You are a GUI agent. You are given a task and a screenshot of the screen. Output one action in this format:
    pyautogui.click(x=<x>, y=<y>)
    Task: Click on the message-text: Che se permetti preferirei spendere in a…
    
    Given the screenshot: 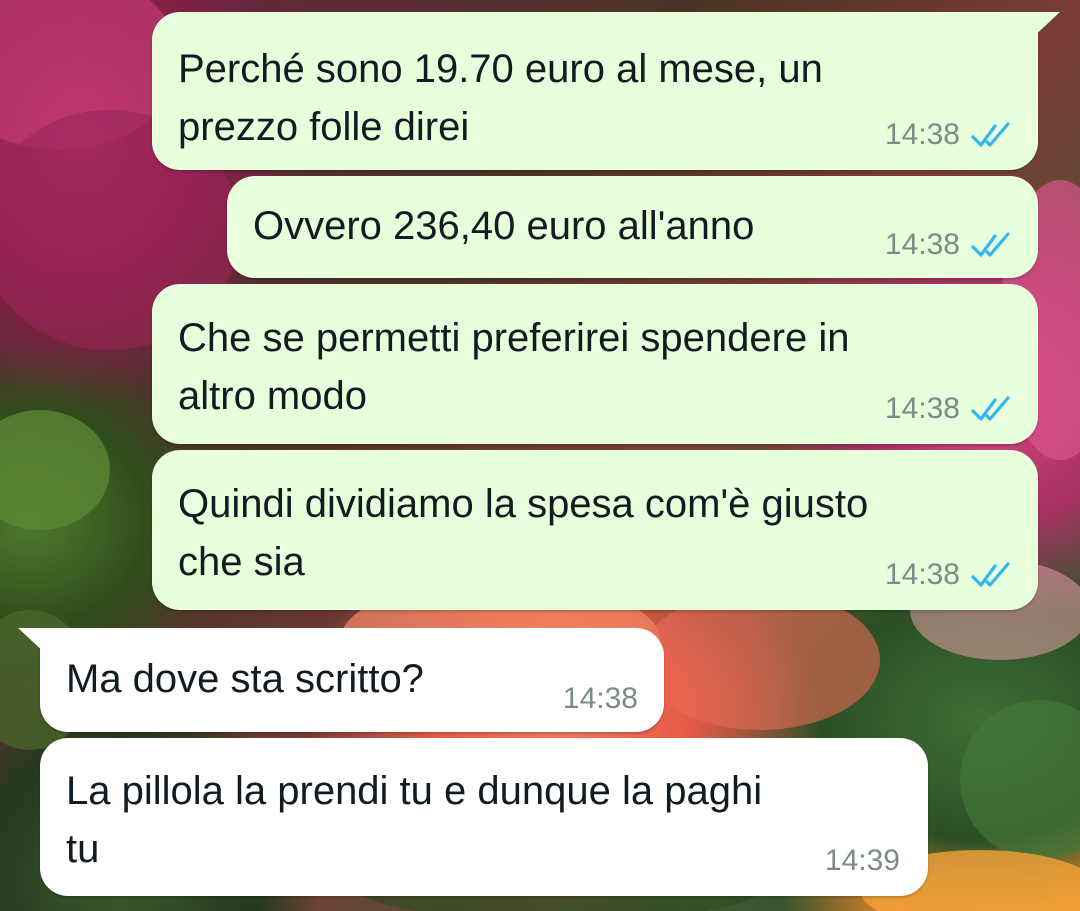 What is the action you would take?
    pyautogui.click(x=514, y=367)
    